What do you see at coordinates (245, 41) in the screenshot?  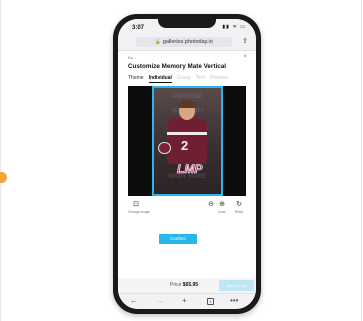 I see `share-icon: ⇪` at bounding box center [245, 41].